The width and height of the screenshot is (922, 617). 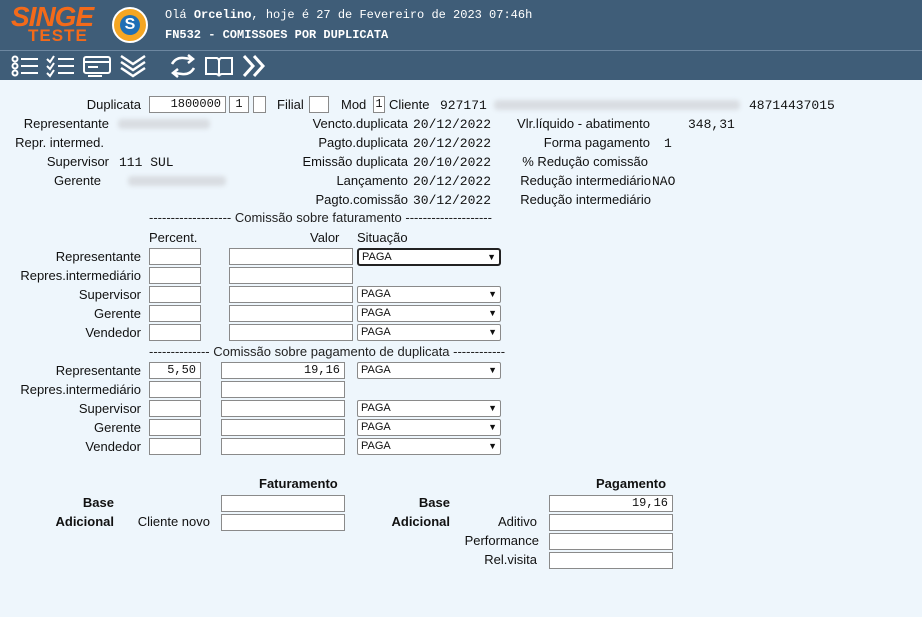 What do you see at coordinates (363, 142) in the screenshot?
I see `pagto-duplicata-label: Pagto.duplicata` at bounding box center [363, 142].